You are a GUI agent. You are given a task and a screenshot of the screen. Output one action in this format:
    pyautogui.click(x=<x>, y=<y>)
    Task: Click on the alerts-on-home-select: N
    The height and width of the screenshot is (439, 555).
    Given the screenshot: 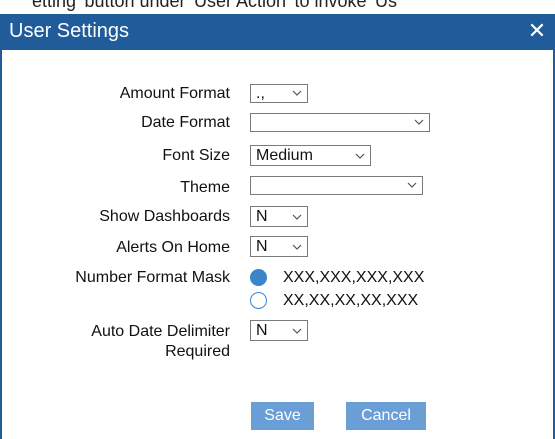 What is the action you would take?
    pyautogui.click(x=279, y=246)
    